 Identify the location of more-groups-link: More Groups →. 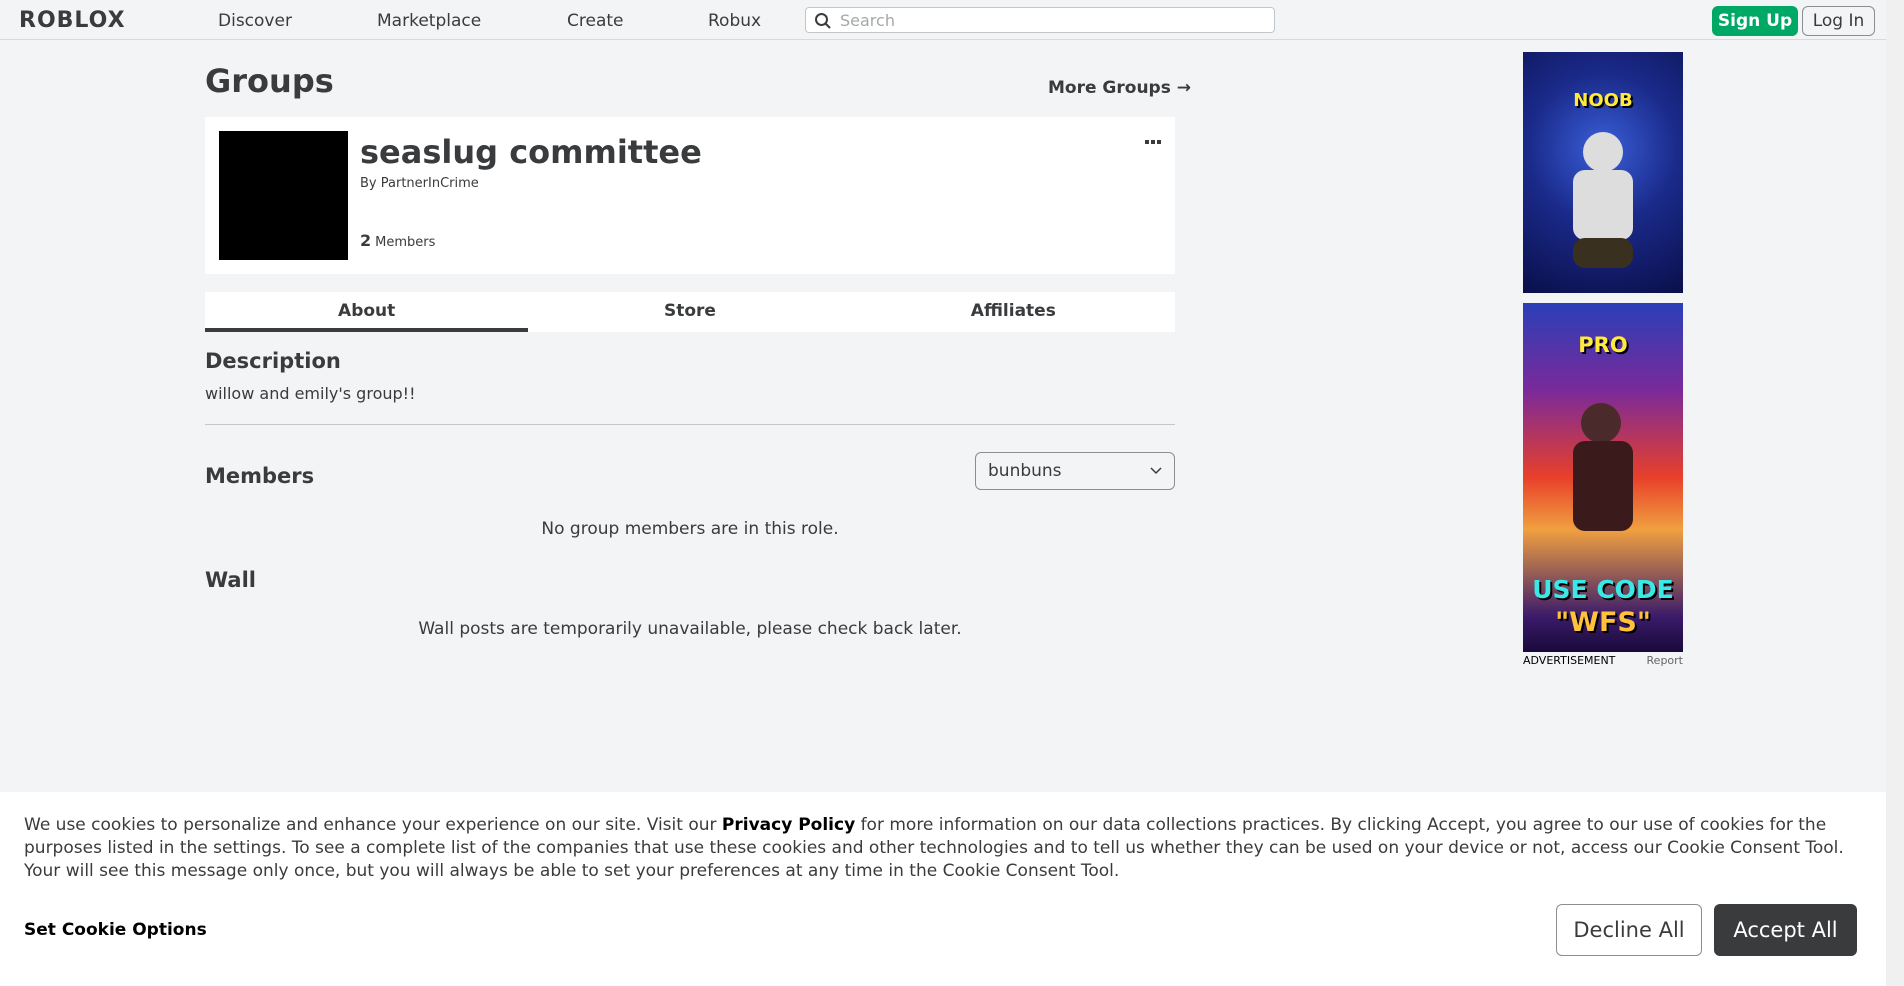
(1119, 88).